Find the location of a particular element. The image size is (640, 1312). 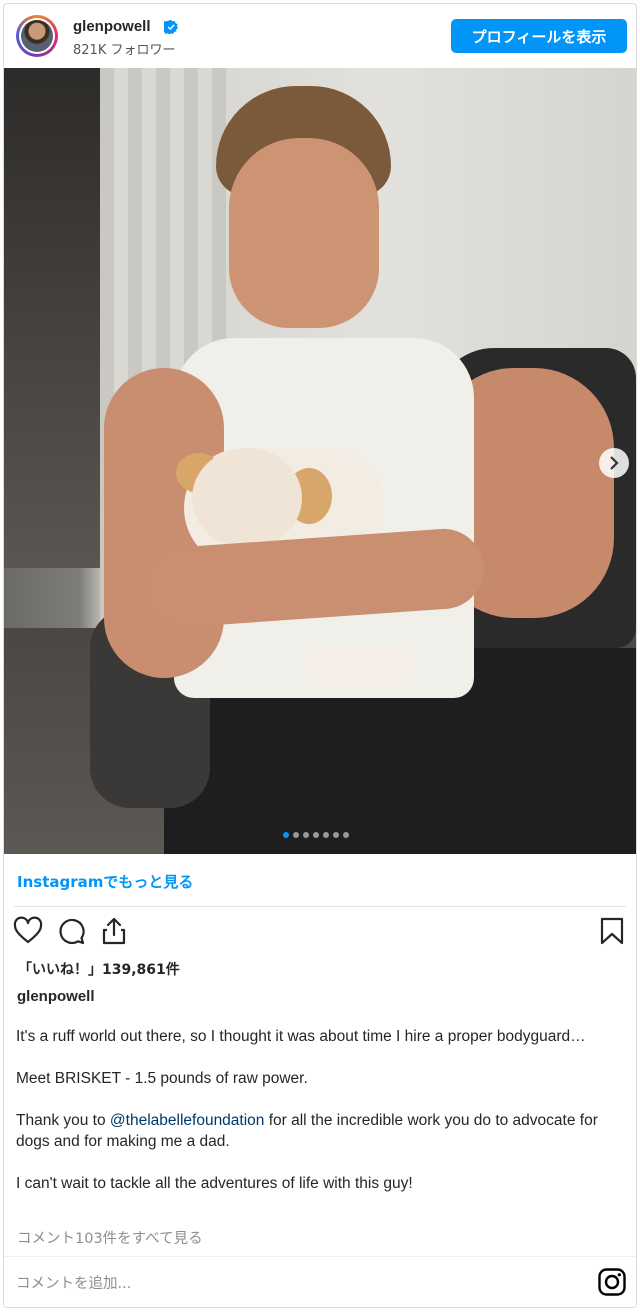

avatar is located at coordinates (37, 36).